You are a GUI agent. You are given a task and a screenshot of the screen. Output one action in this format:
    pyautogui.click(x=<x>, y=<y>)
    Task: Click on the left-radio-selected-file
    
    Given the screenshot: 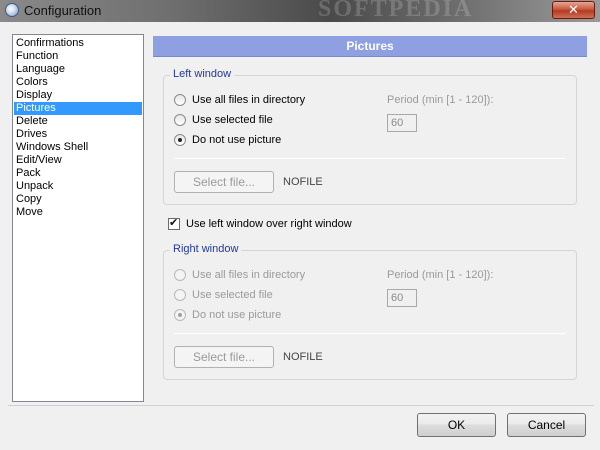 What is the action you would take?
    pyautogui.click(x=180, y=120)
    